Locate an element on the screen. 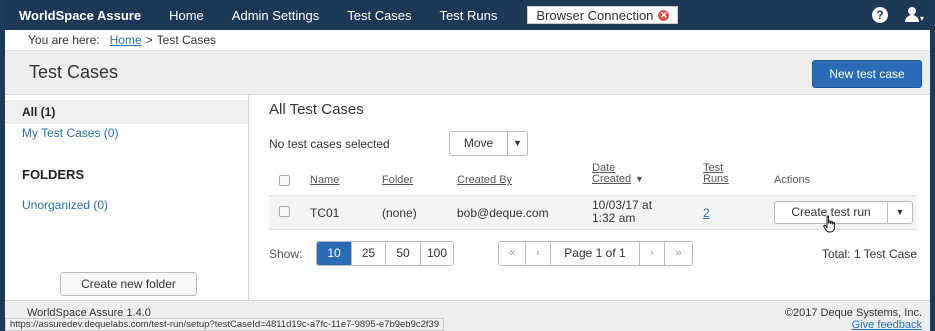  cell-test-runs-link: 2 is located at coordinates (706, 213).